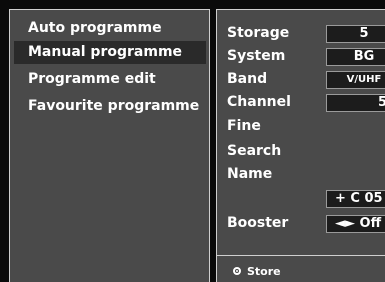 Image resolution: width=385 pixels, height=282 pixels. I want to click on name-value: + C 05, so click(355, 199).